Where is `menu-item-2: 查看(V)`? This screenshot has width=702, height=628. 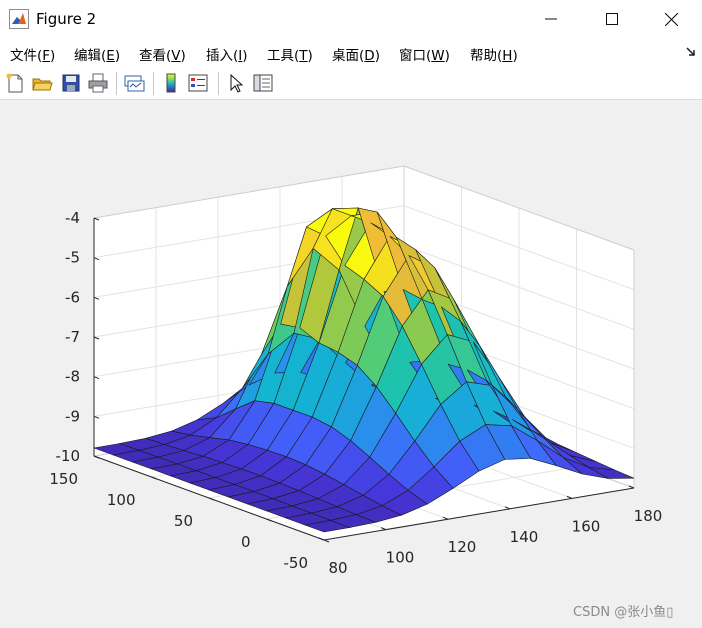
menu-item-2: 查看(V) is located at coordinates (162, 54).